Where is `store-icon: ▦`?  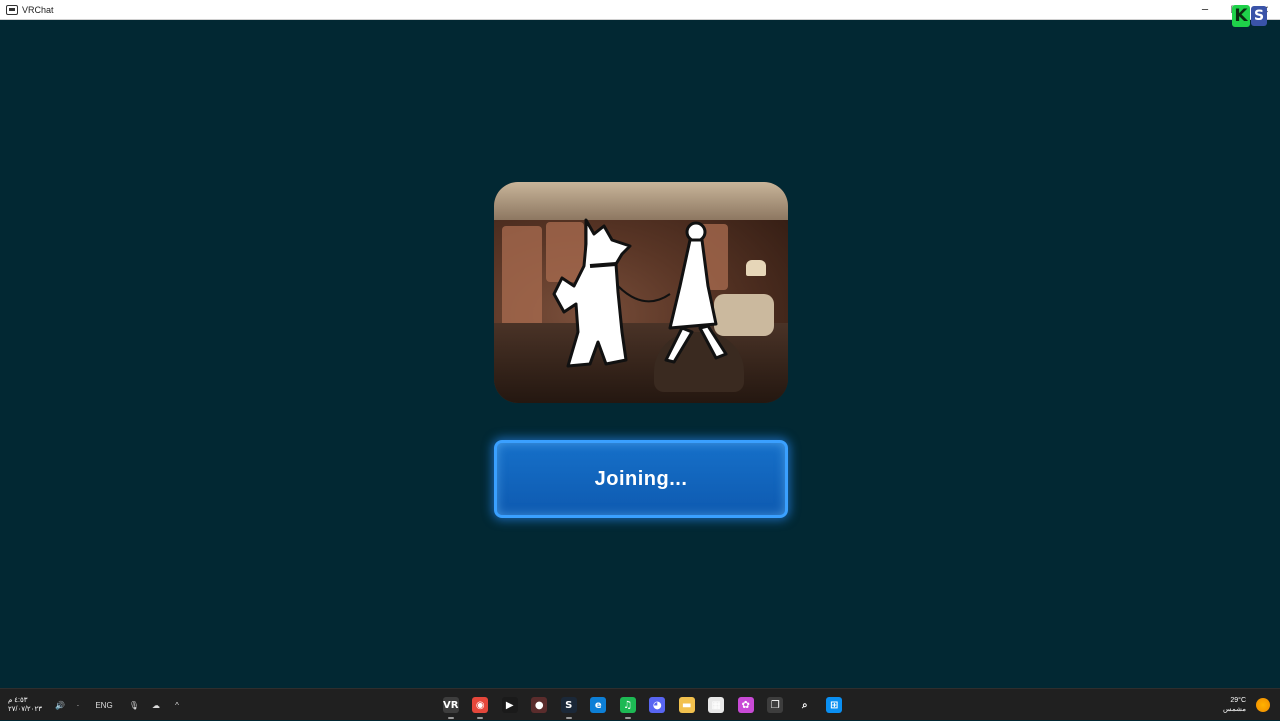 store-icon: ▦ is located at coordinates (716, 705).